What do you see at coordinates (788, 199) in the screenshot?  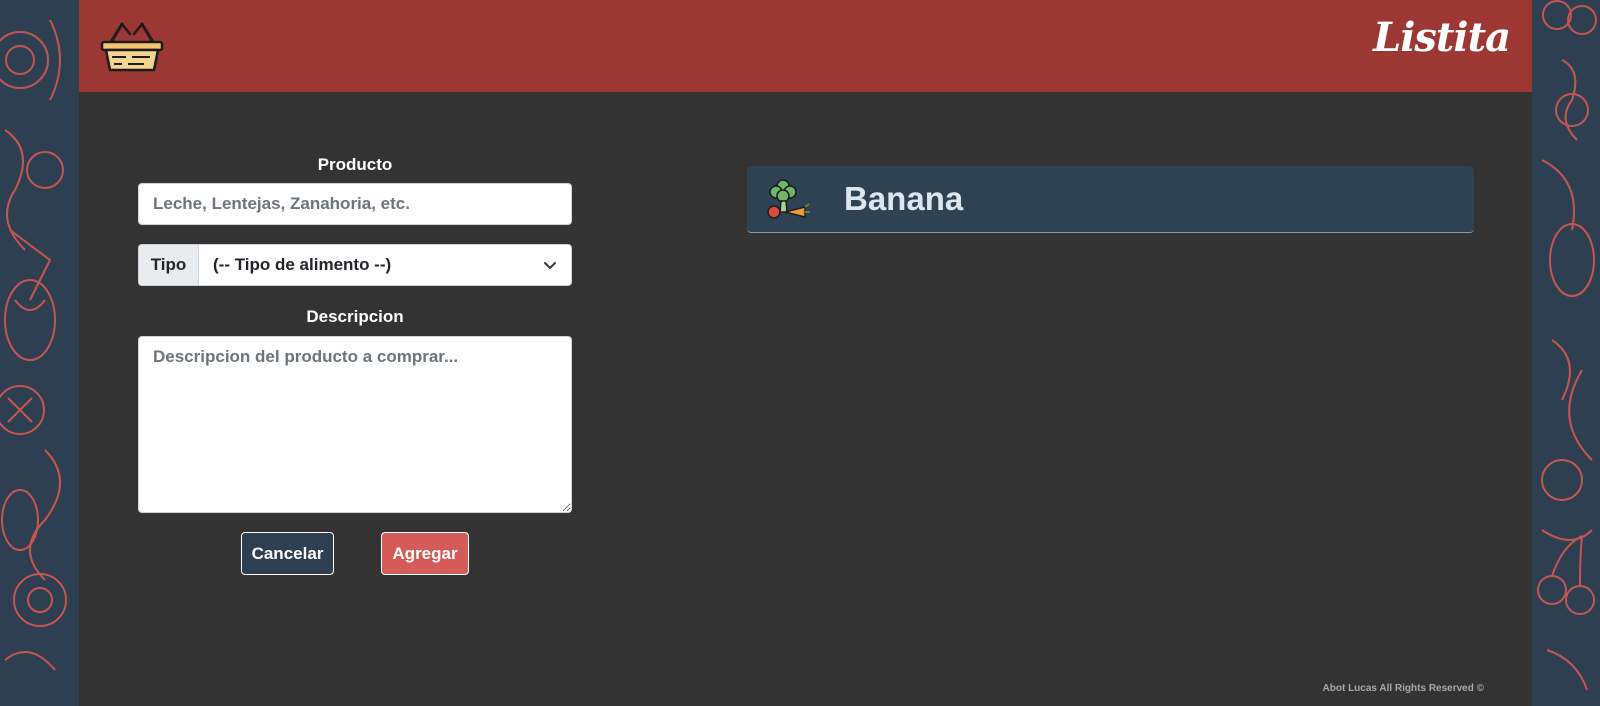 I see `vegetables-icon` at bounding box center [788, 199].